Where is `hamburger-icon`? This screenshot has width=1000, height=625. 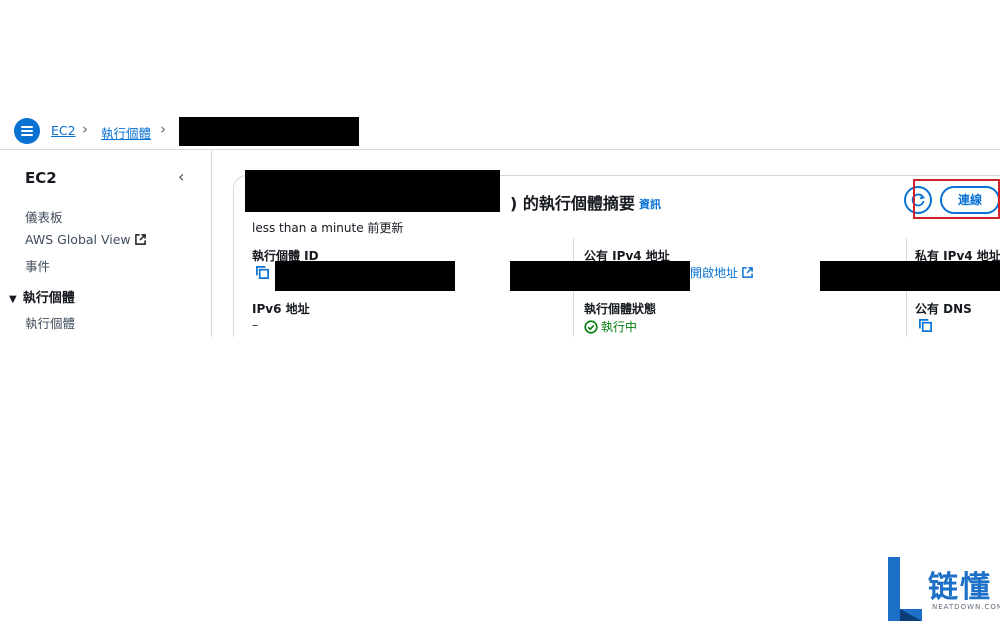
hamburger-icon is located at coordinates (27, 127).